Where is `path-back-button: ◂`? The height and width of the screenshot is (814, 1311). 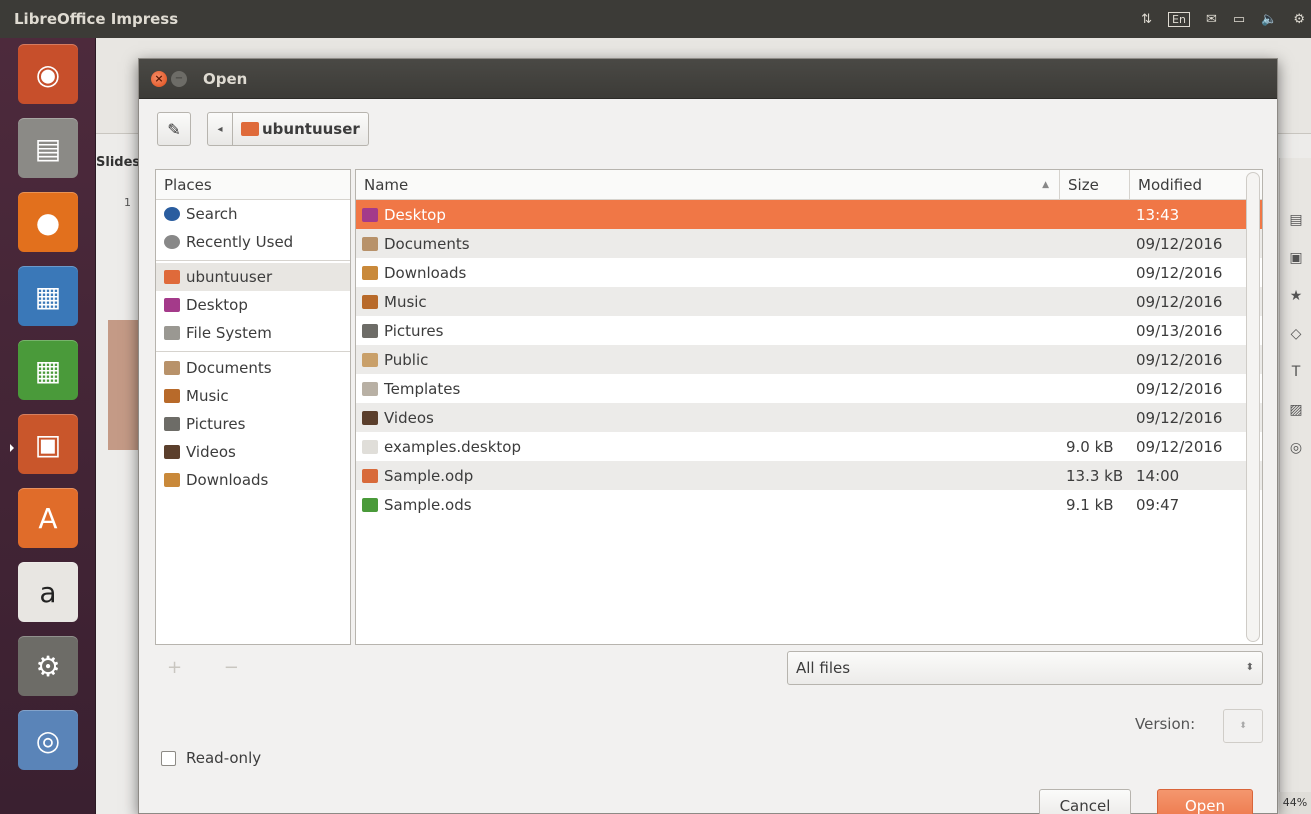 path-back-button: ◂ is located at coordinates (220, 129).